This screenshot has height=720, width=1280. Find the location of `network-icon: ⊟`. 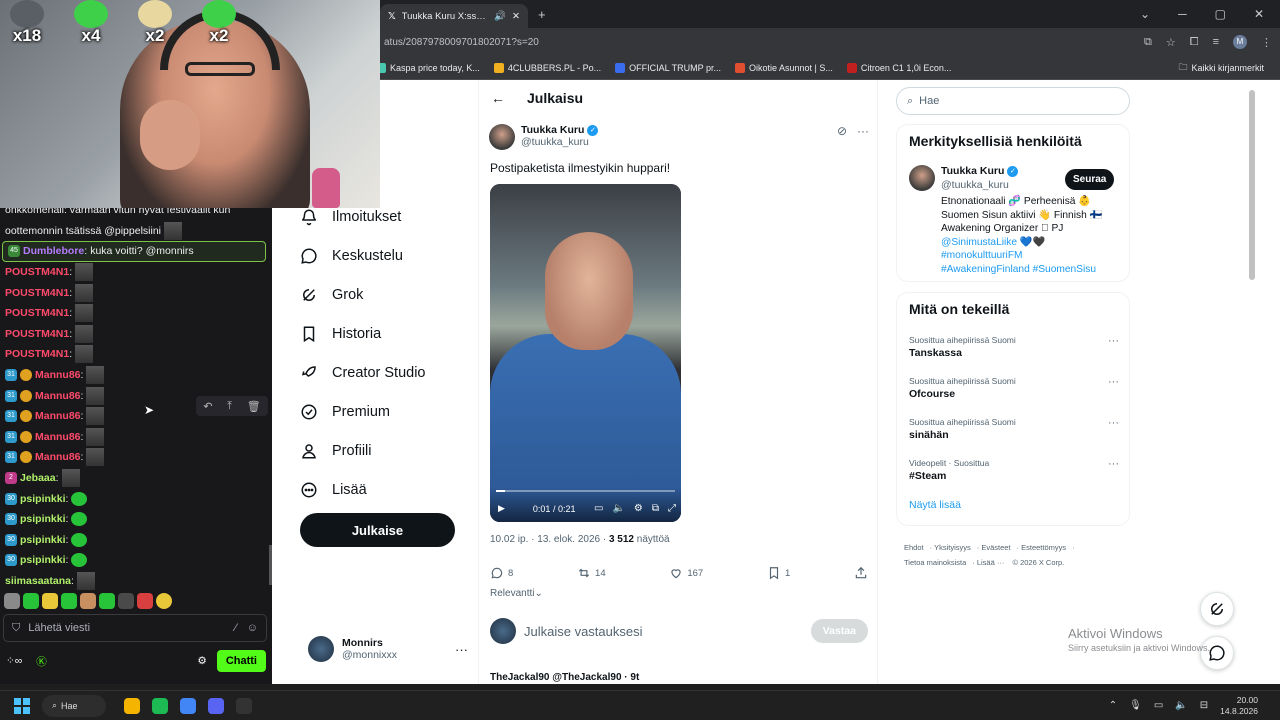

network-icon: ⊟ is located at coordinates (1204, 705).